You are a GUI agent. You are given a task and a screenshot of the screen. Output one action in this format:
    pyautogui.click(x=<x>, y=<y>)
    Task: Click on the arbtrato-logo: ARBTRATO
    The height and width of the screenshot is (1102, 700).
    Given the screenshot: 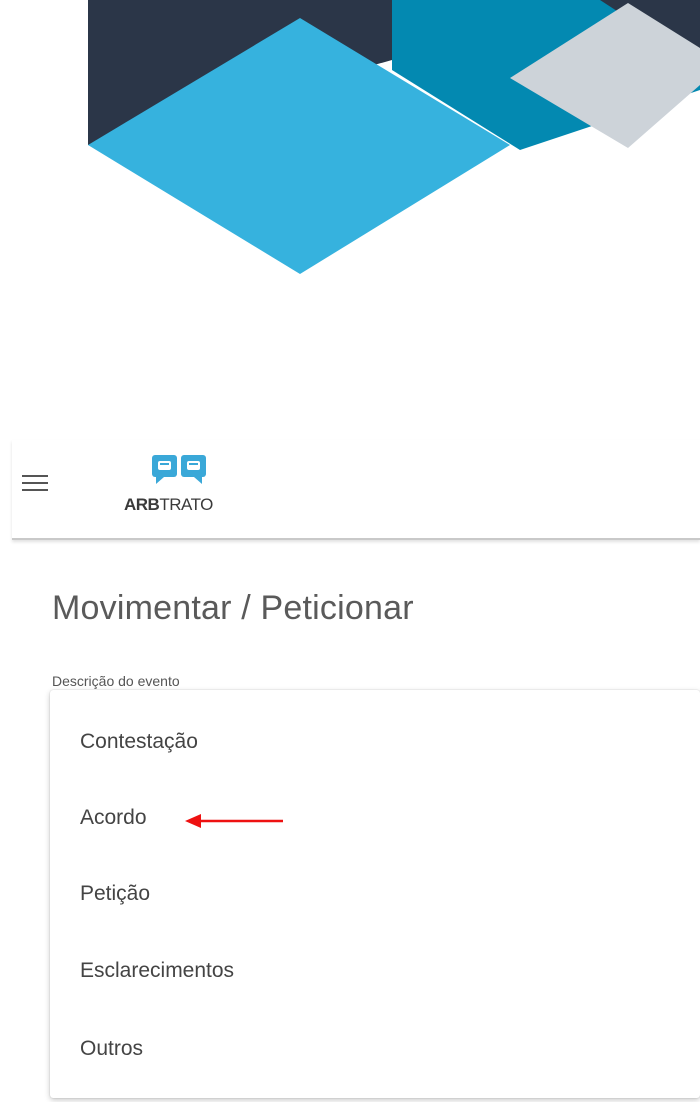 What is the action you would take?
    pyautogui.click(x=184, y=488)
    